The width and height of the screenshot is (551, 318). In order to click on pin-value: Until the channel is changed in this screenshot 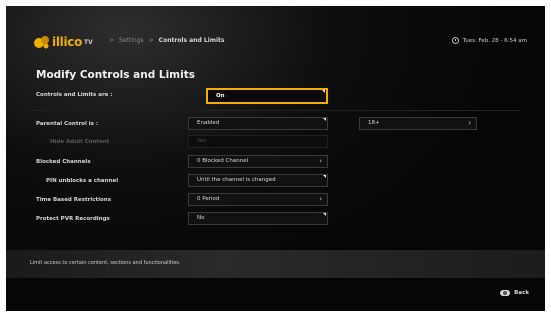, I will do `click(236, 180)`.